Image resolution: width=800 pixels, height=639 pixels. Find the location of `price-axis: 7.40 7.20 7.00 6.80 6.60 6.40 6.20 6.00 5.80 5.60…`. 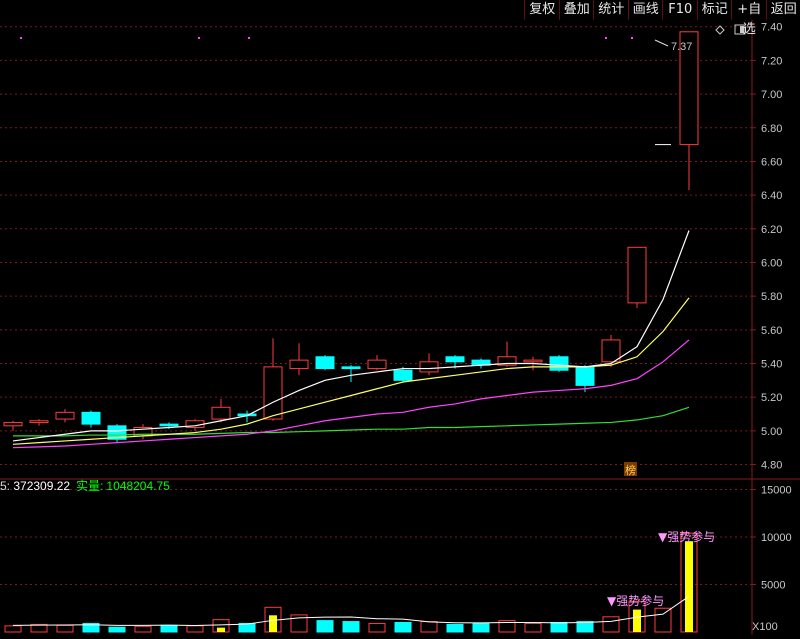

price-axis: 7.40 7.20 7.00 6.80 6.60 6.40 6.20 6.00 5.80 5.60… is located at coordinates (767, 247).